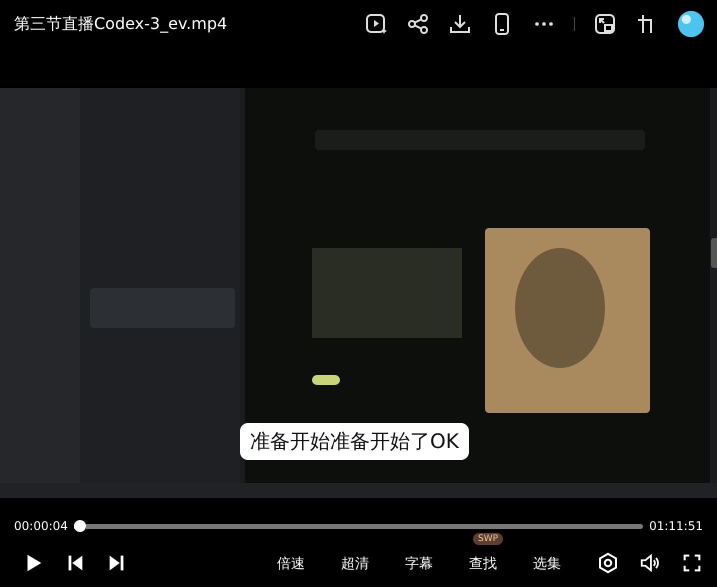 The height and width of the screenshot is (587, 717). What do you see at coordinates (354, 441) in the screenshot?
I see `subtitle: 准备开始准备开始了OK` at bounding box center [354, 441].